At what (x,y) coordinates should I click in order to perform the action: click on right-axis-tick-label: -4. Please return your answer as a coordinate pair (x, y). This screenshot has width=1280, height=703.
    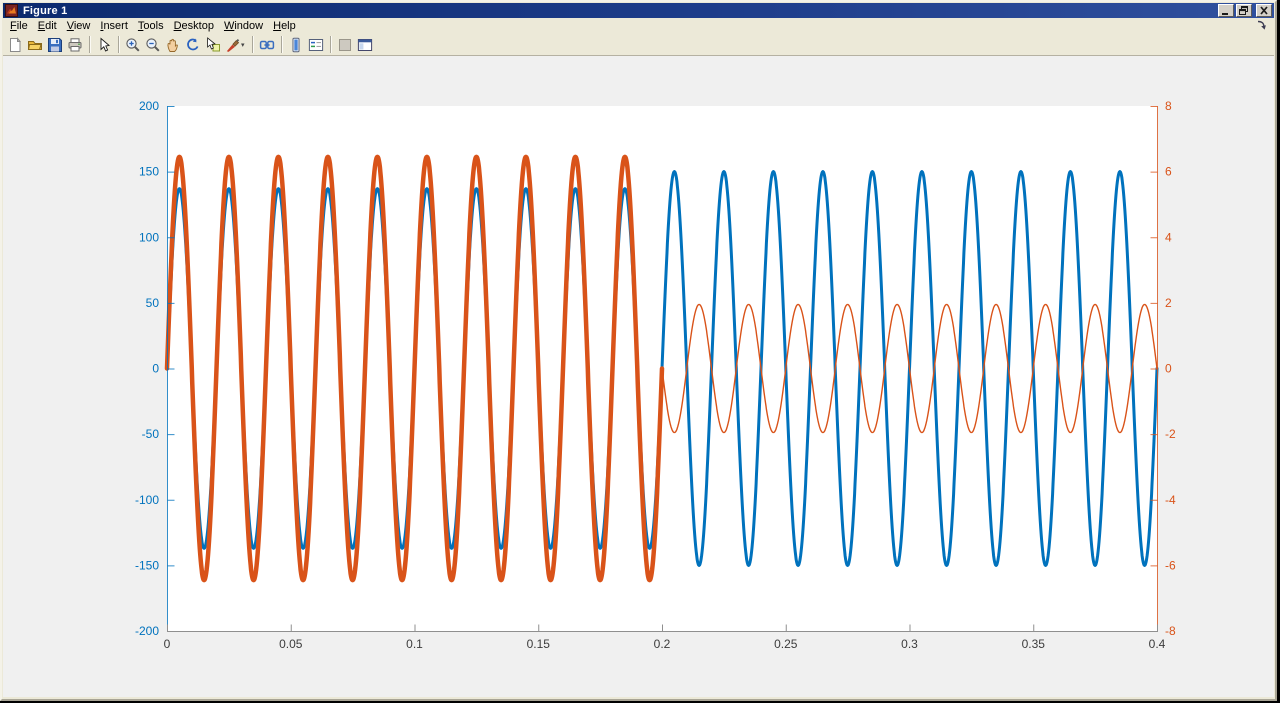
    Looking at the image, I should click on (1170, 500).